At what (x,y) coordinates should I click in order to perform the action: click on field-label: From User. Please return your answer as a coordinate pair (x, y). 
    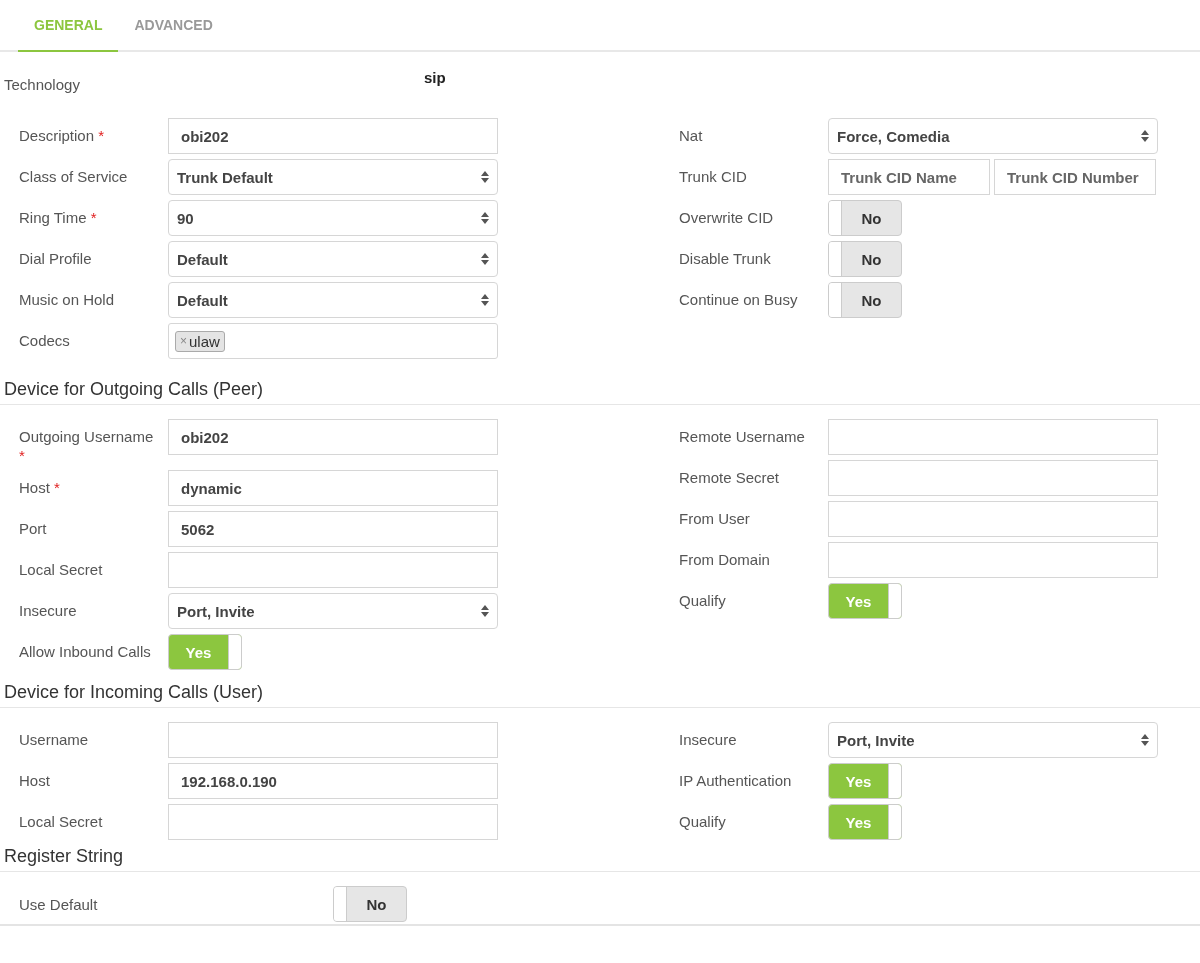
    Looking at the image, I should click on (715, 518).